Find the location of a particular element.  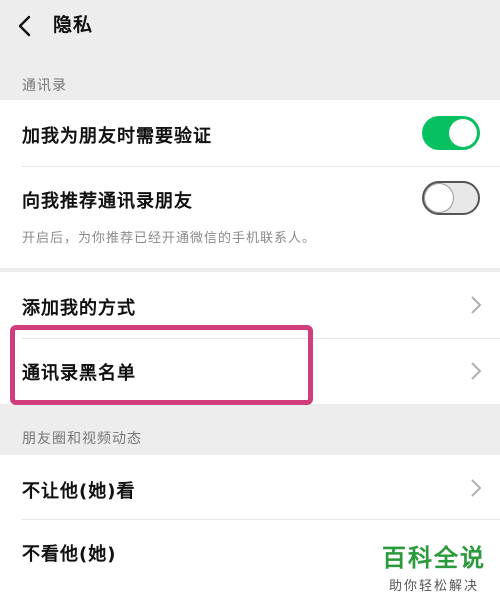

watermark-logo: 百科全说 助你轻松解决 is located at coordinates (434, 566).